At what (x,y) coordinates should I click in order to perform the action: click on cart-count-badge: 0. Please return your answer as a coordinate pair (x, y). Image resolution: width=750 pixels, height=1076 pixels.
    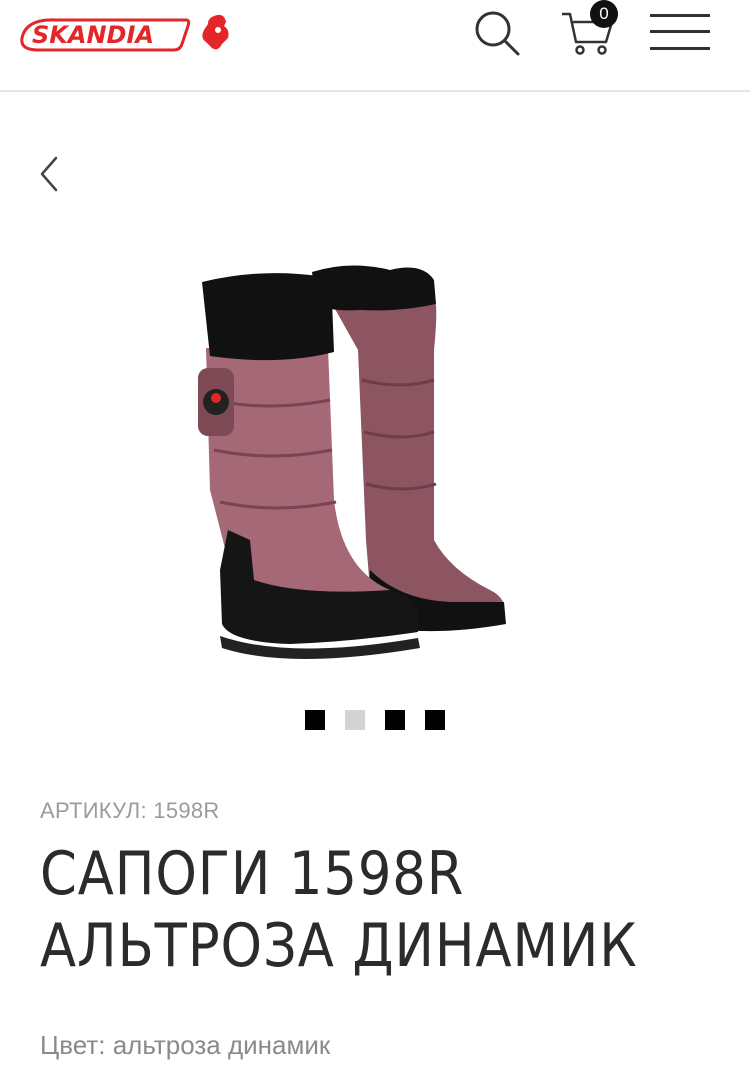
    Looking at the image, I should click on (604, 14).